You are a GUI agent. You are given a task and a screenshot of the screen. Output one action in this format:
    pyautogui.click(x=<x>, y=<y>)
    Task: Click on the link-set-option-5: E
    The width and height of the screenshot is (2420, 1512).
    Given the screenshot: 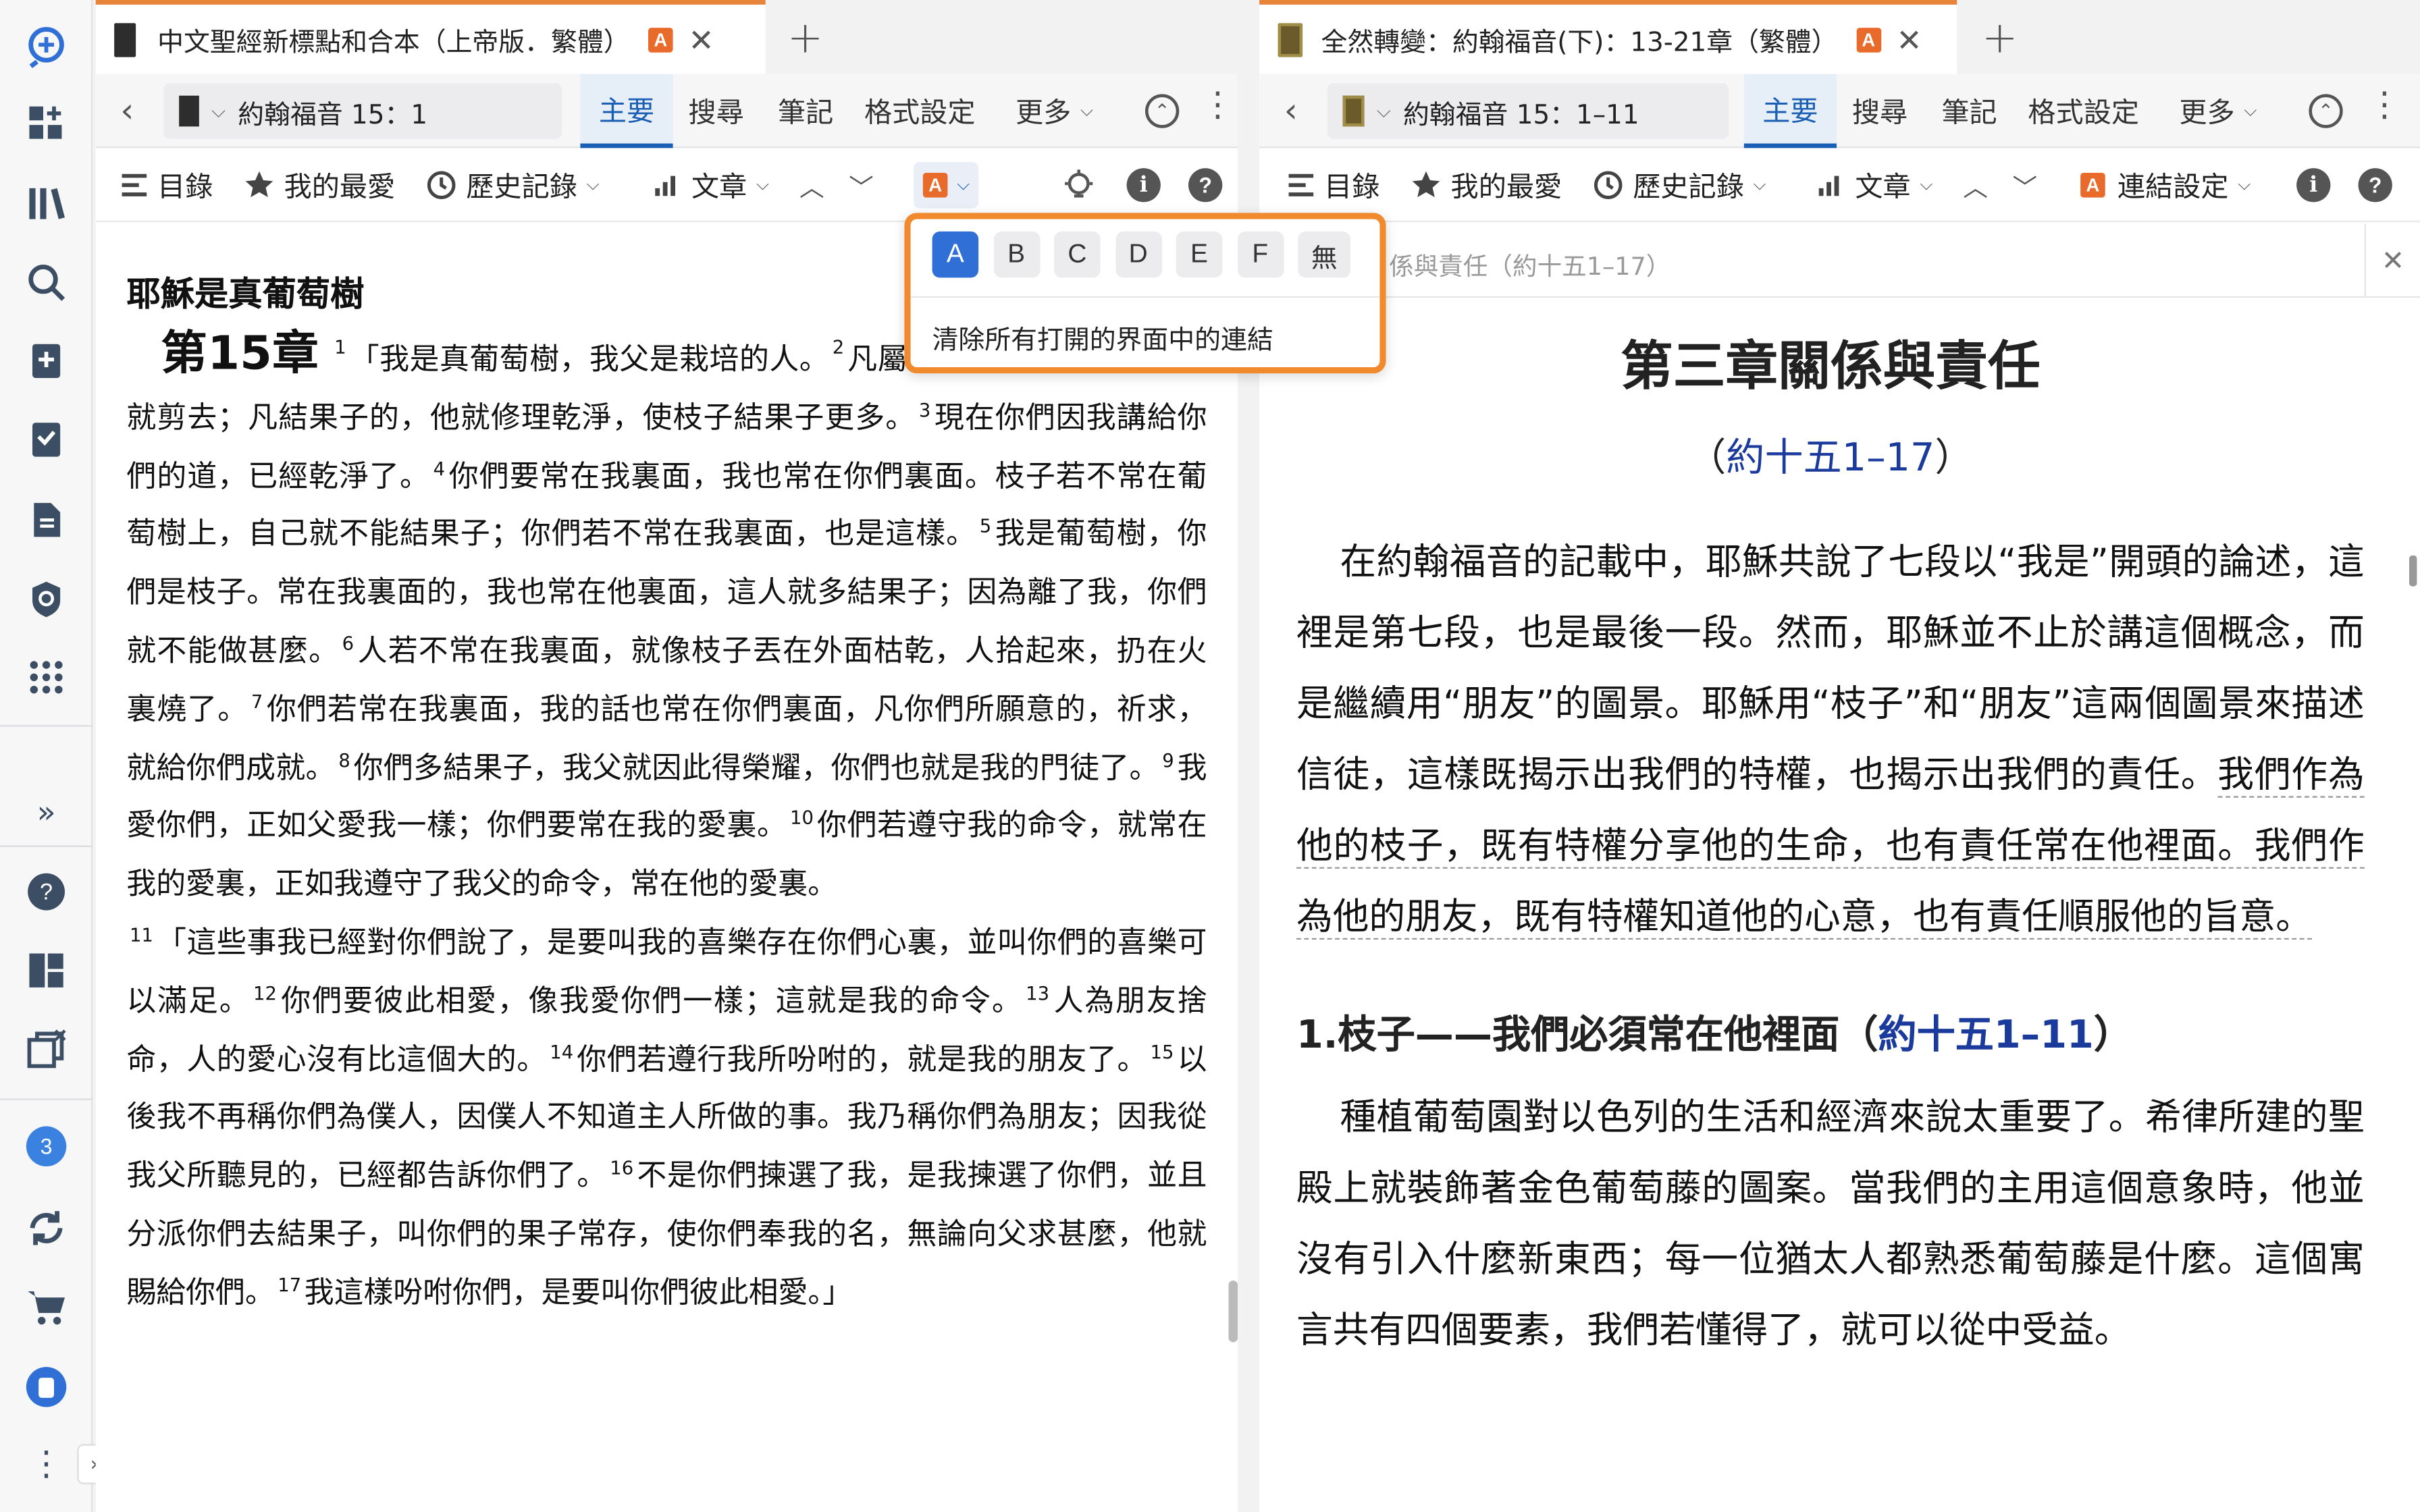 What is the action you would take?
    pyautogui.click(x=1199, y=254)
    